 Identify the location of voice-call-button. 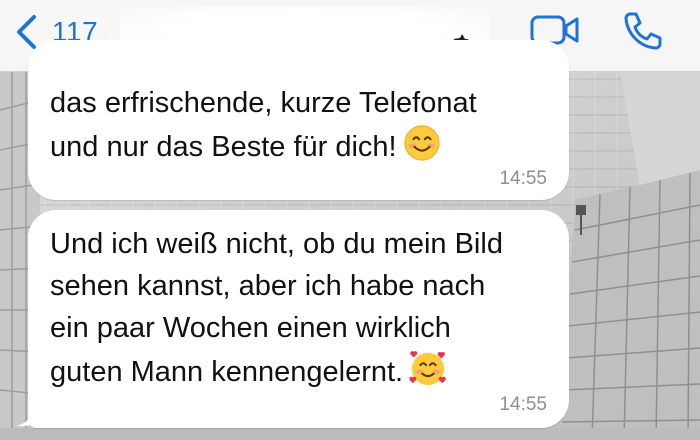
(643, 33).